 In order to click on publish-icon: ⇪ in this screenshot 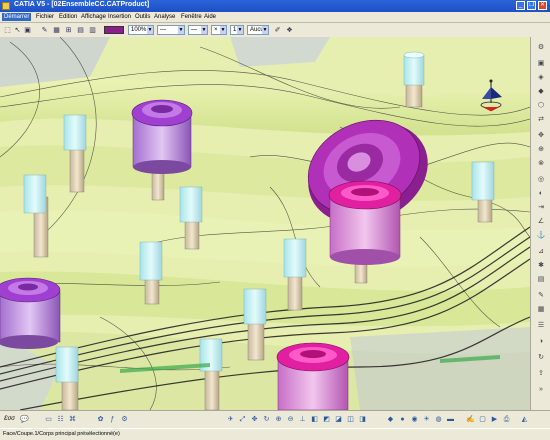, I will do `click(541, 373)`.